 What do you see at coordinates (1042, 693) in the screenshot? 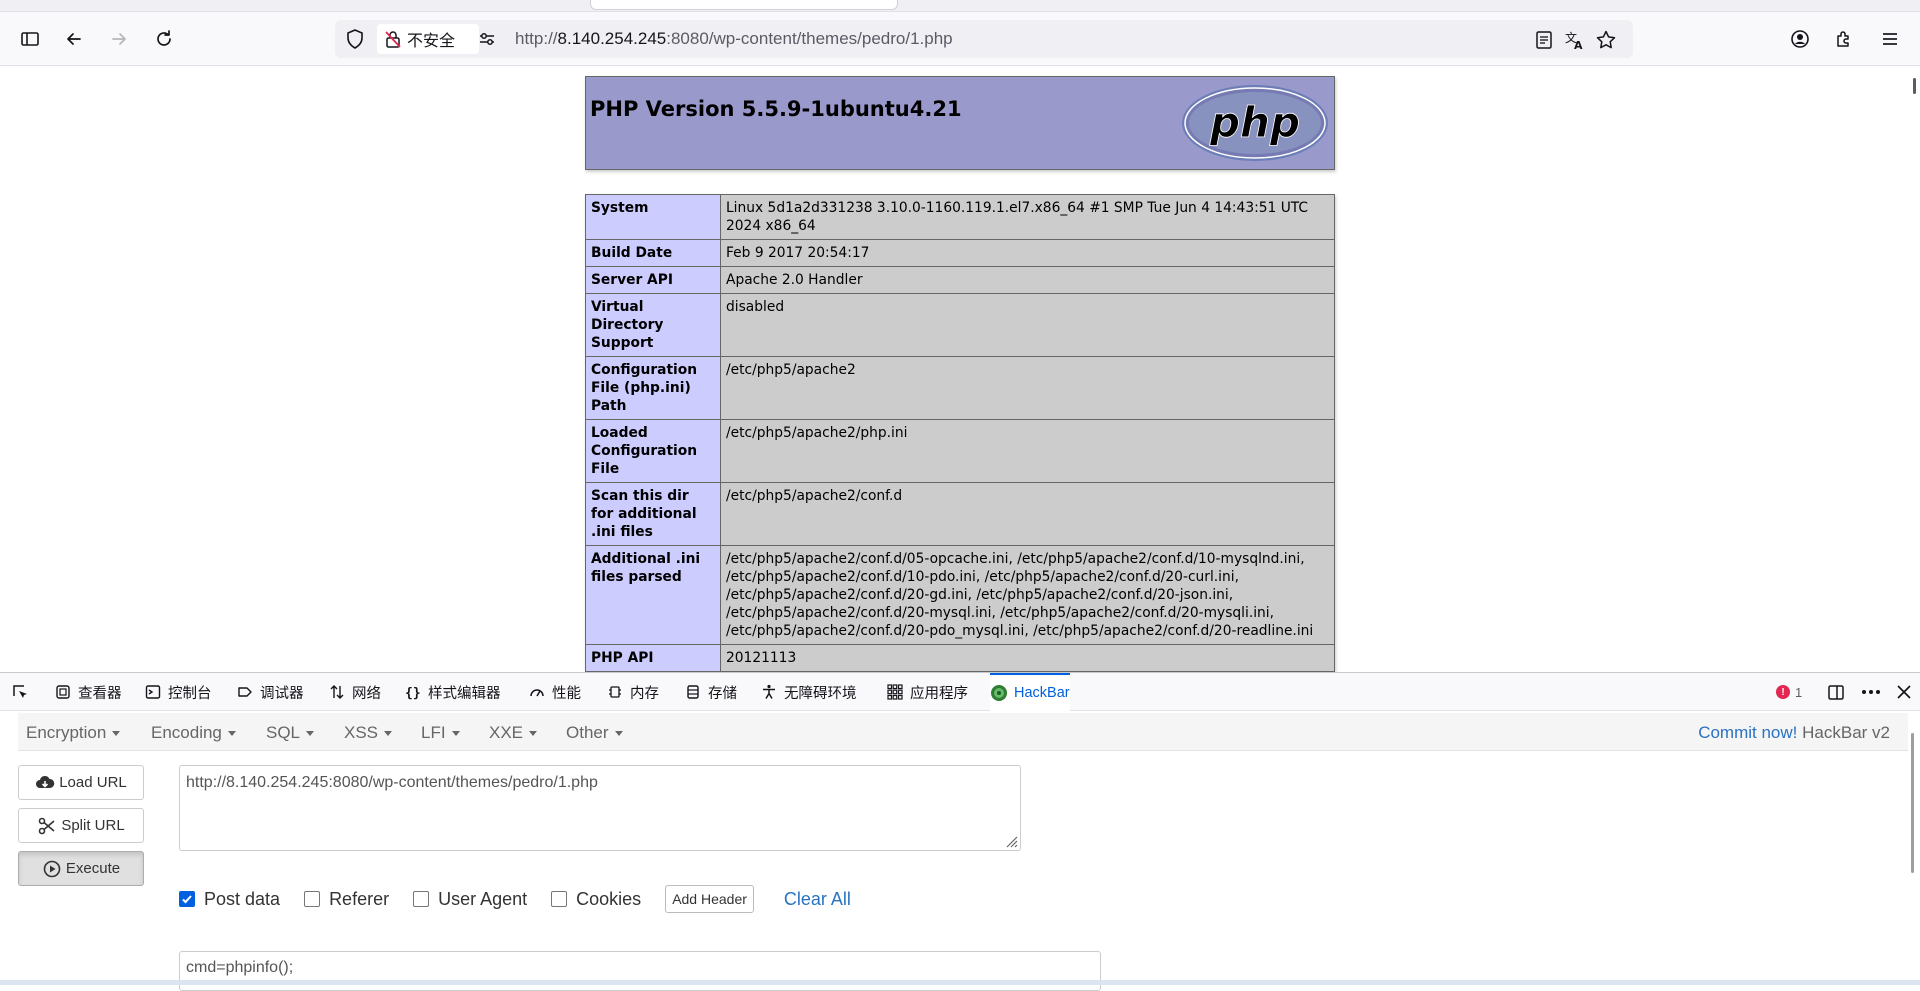
I see `tab-label: HackBar` at bounding box center [1042, 693].